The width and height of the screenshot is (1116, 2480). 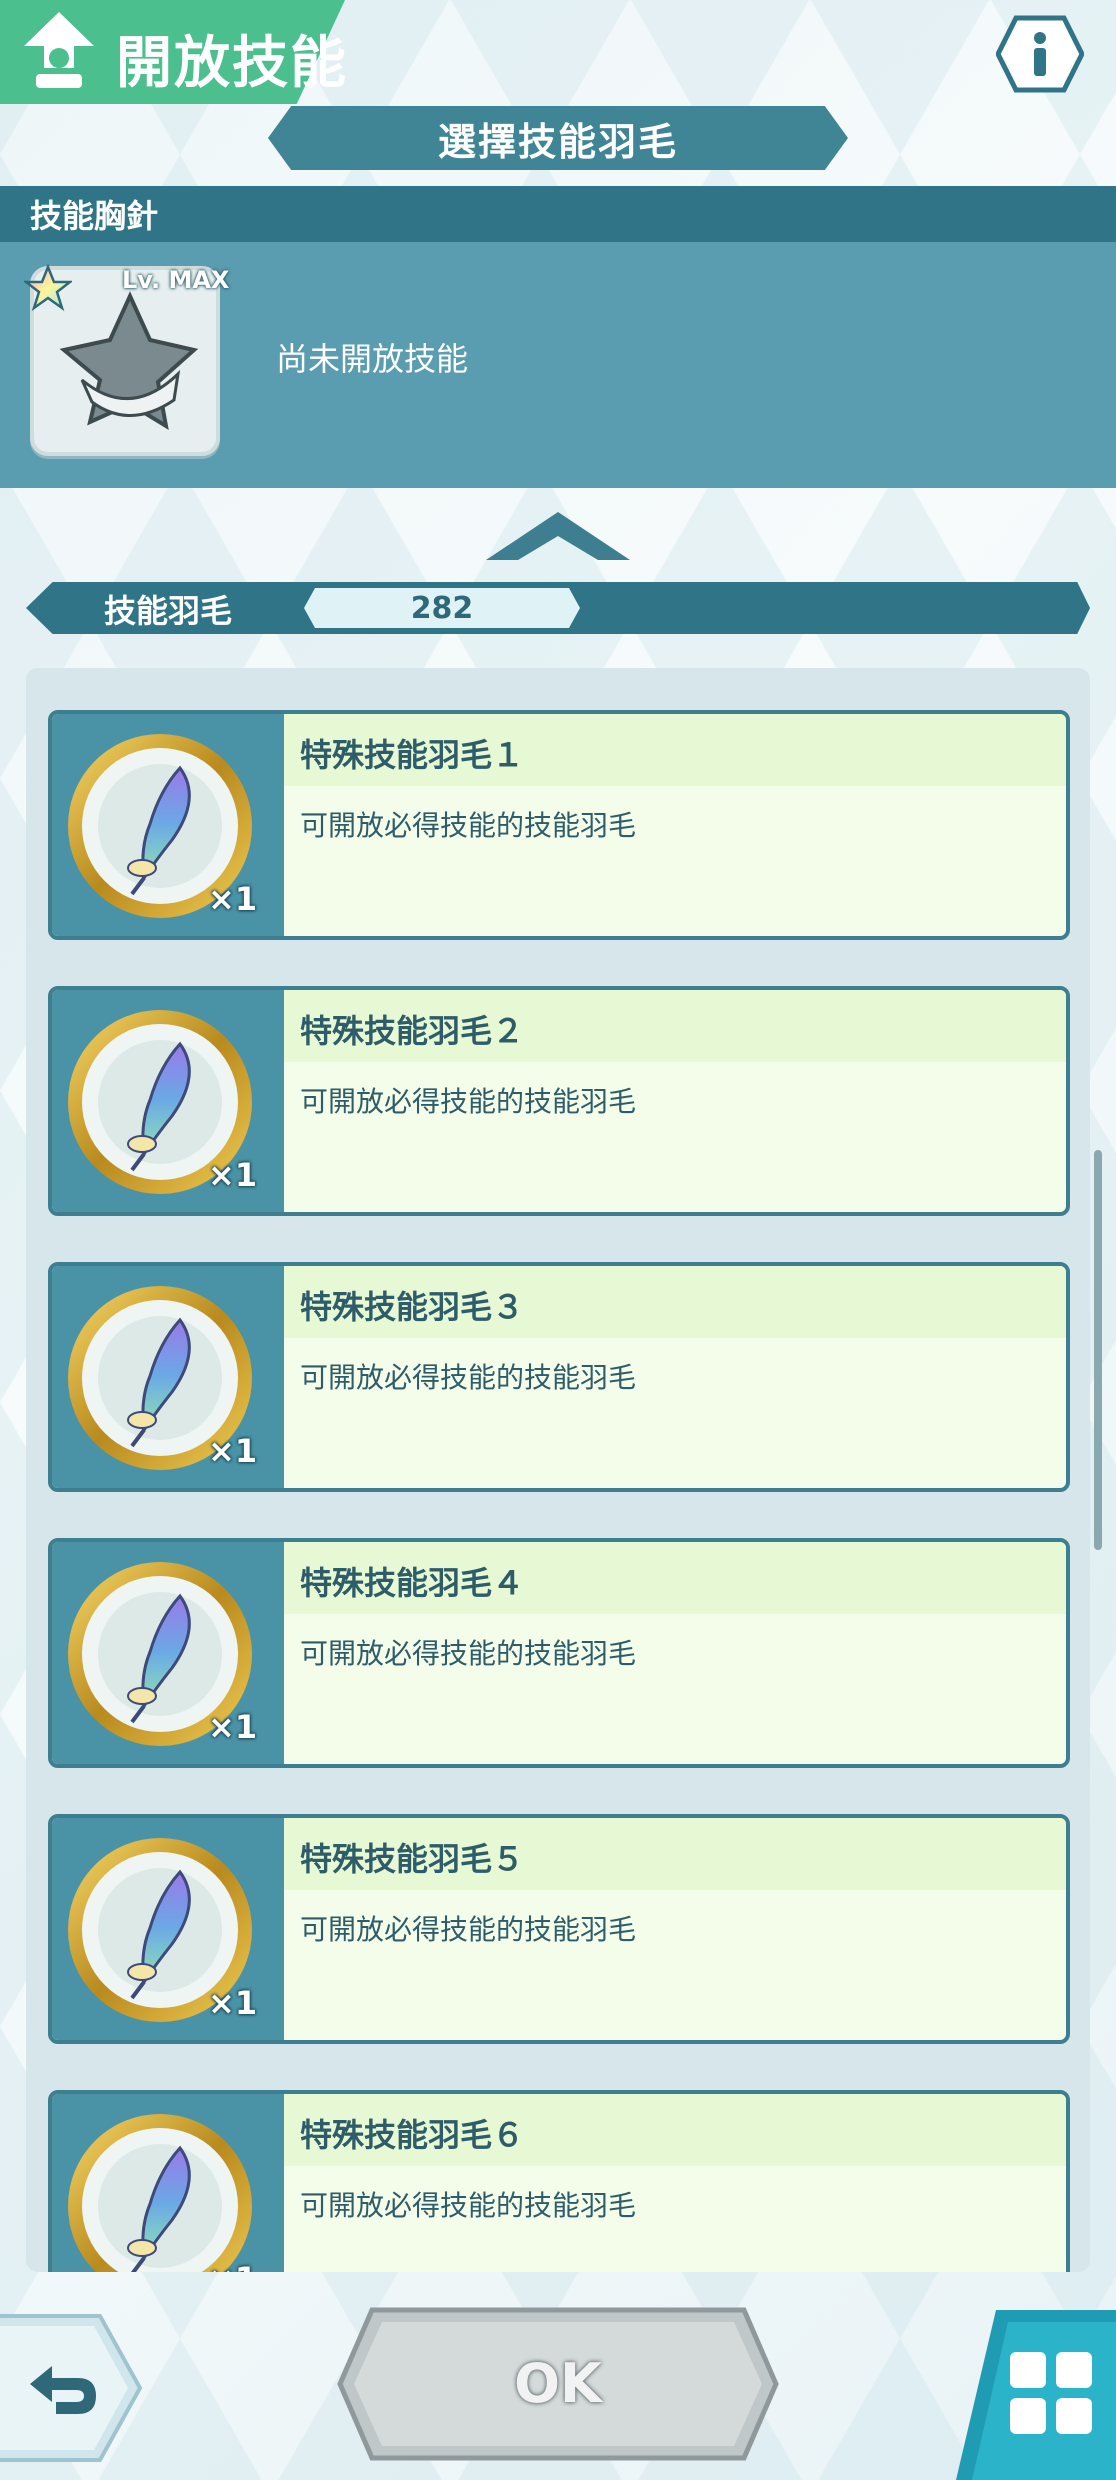 I want to click on rarity-star-icon, so click(x=48, y=288).